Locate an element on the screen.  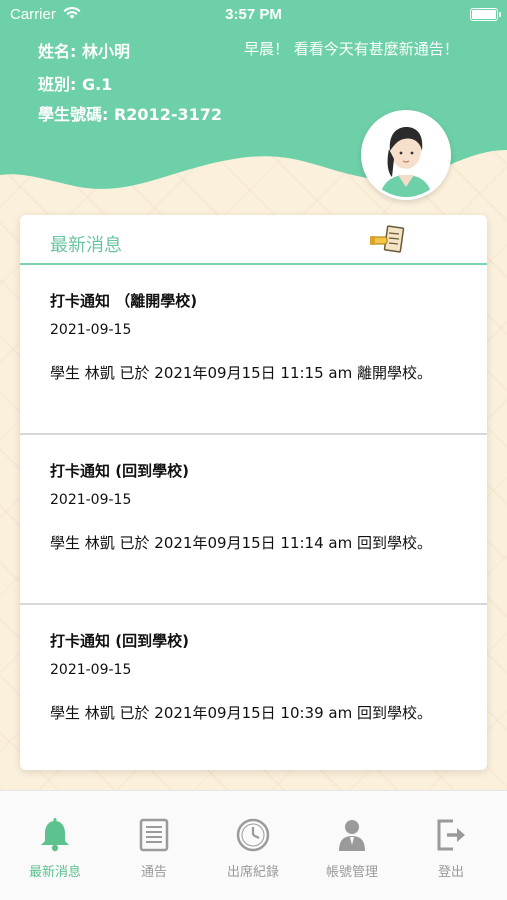
tab-attendance: 出席紀錄 is located at coordinates (253, 848).